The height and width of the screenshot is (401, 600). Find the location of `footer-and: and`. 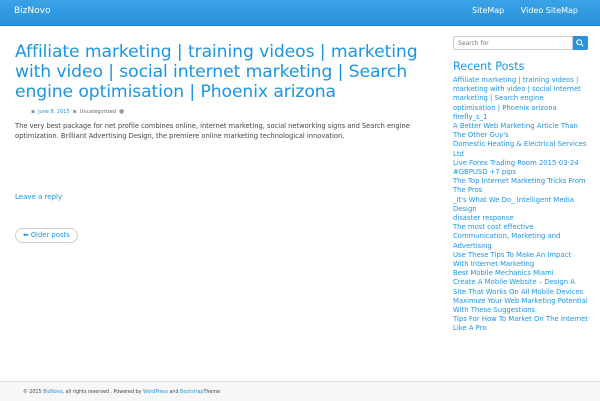

footer-and: and is located at coordinates (174, 392).